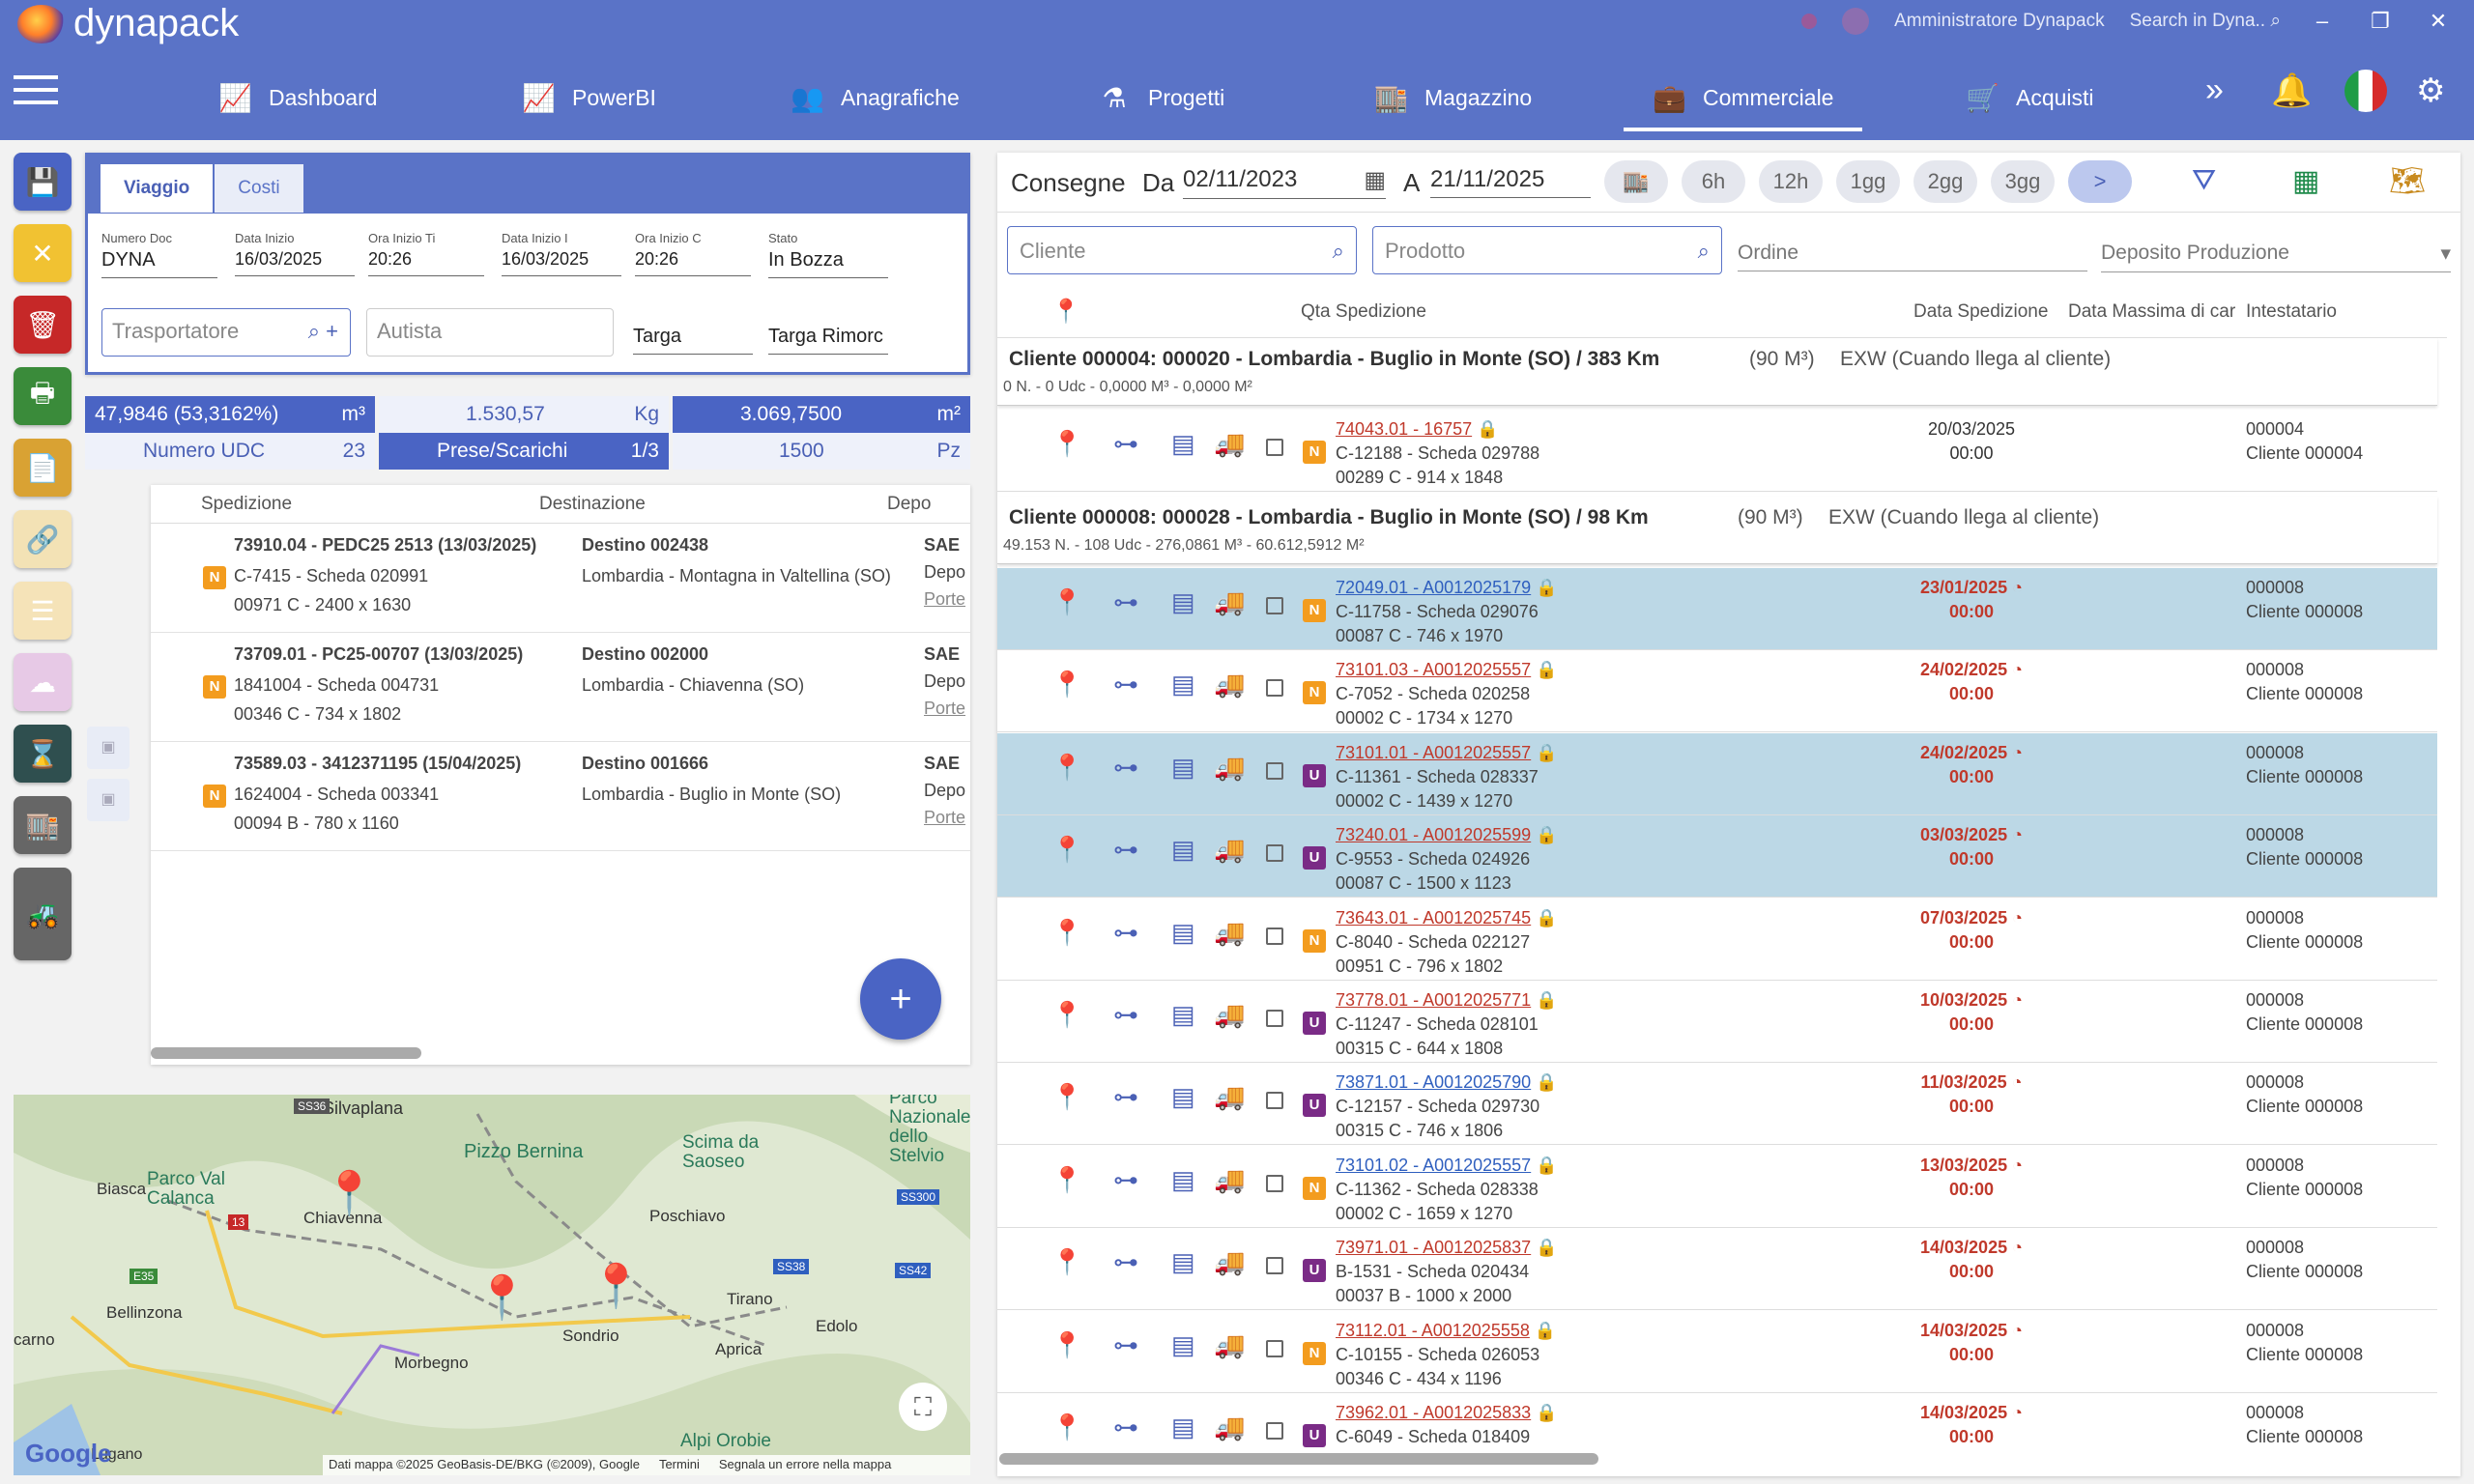  I want to click on chip-12h: 12h, so click(1791, 182).